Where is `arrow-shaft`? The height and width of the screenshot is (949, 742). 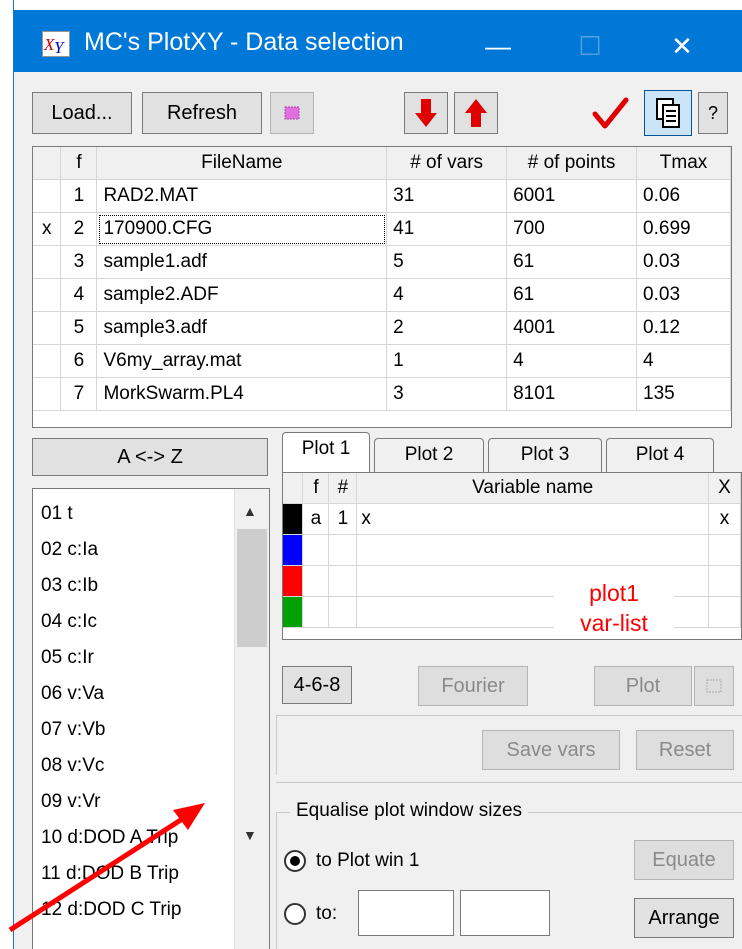
arrow-shaft is located at coordinates (100, 872).